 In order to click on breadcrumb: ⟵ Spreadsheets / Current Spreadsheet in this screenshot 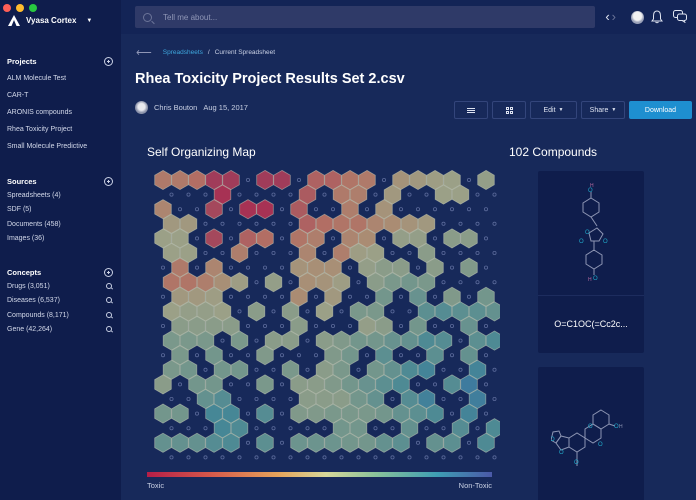, I will do `click(205, 52)`.